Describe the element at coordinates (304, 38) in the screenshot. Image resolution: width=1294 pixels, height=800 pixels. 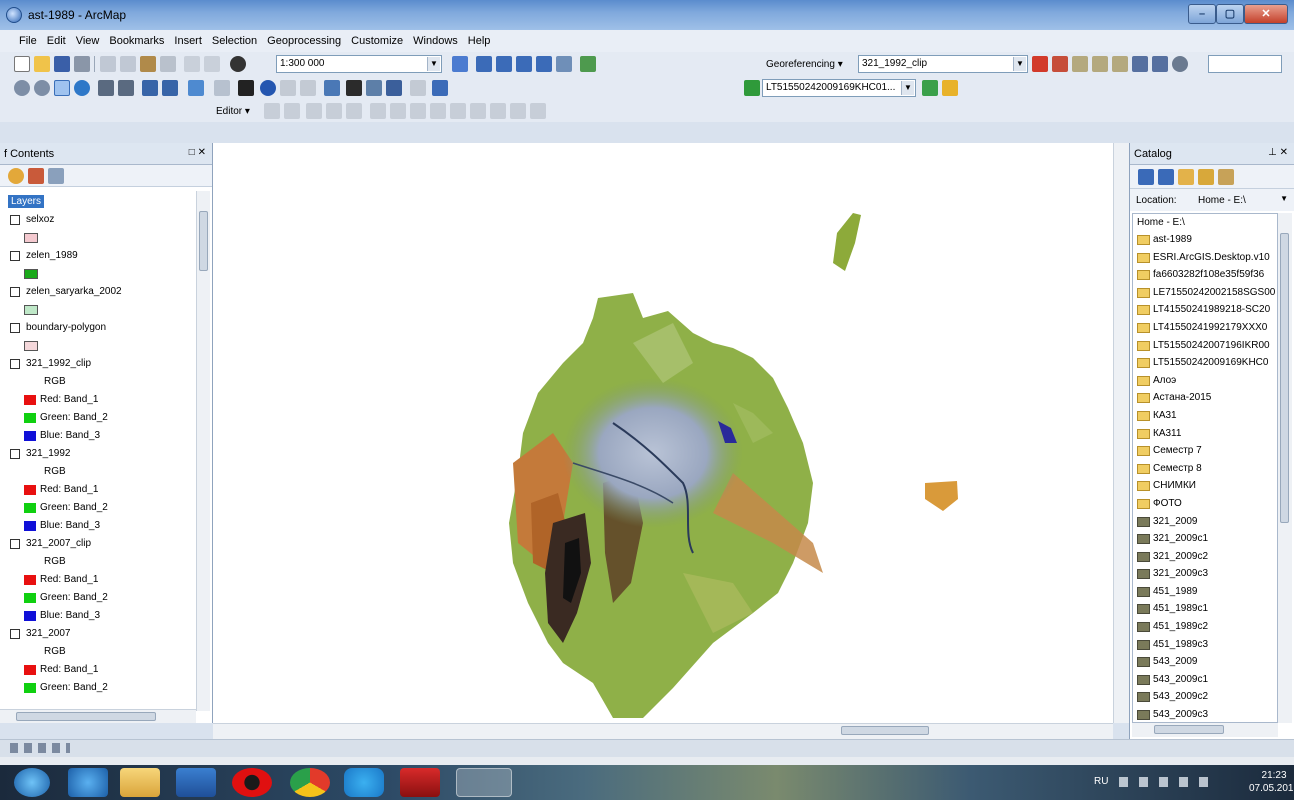
I see `menu-geoprocessing: Geoprocessing` at that location.